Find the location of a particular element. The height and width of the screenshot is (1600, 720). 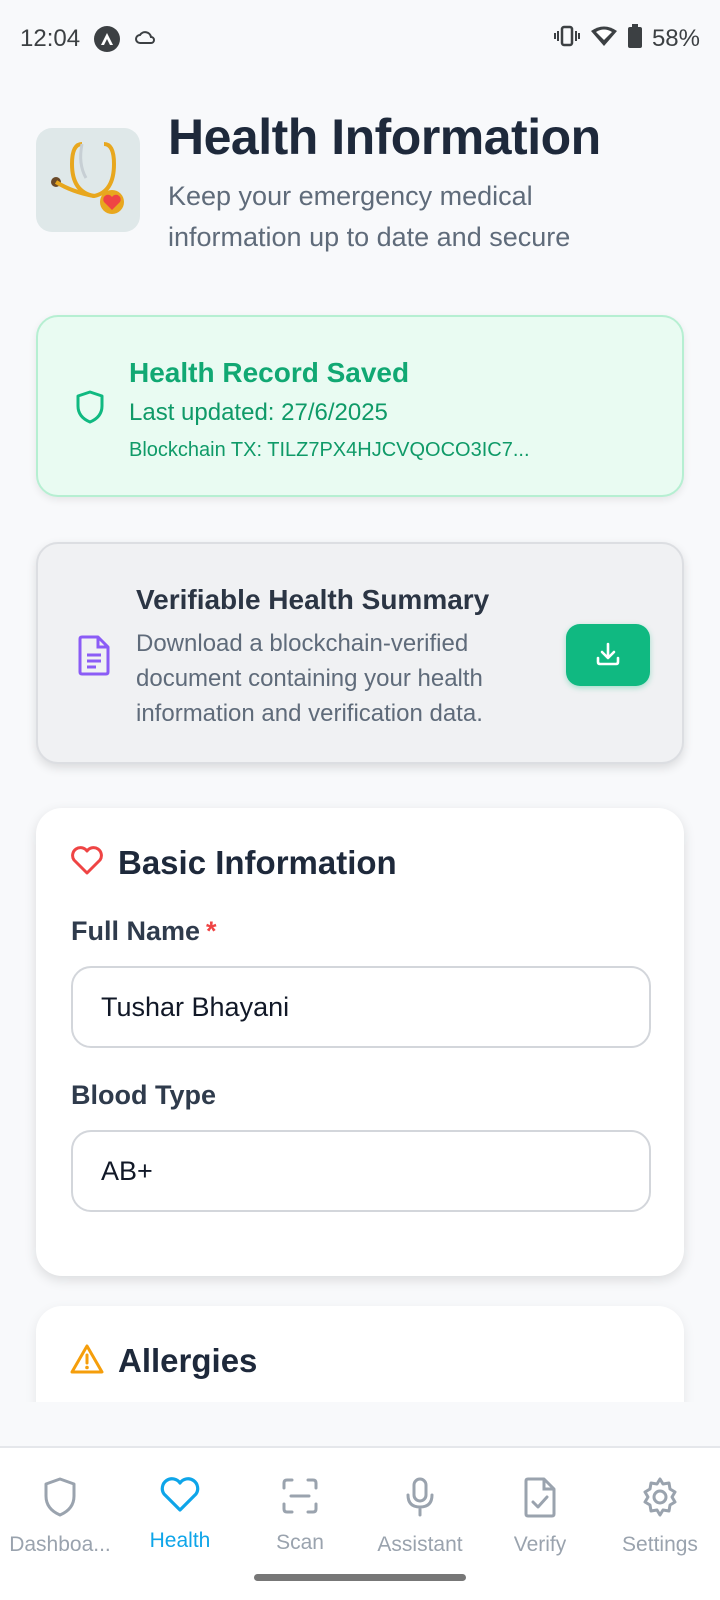

wifi-icon is located at coordinates (604, 39).